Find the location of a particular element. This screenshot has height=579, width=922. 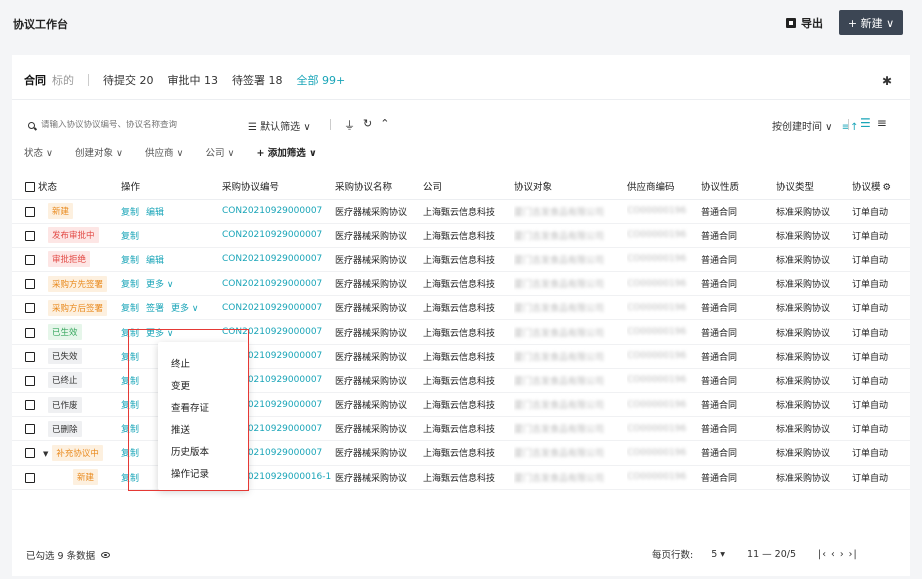

tab-subject: 标的 is located at coordinates (63, 80).